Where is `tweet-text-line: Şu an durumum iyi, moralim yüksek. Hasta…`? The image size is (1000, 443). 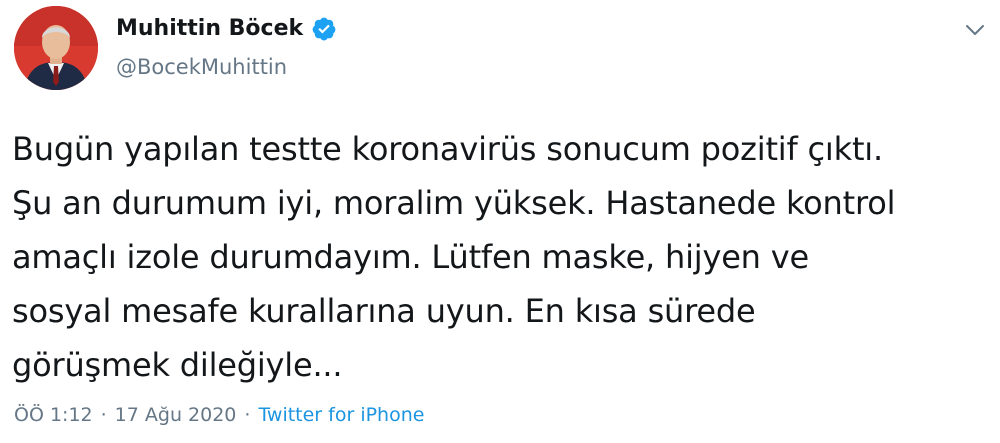
tweet-text-line: Şu an durumum iyi, moralim yüksek. Hasta… is located at coordinates (454, 203).